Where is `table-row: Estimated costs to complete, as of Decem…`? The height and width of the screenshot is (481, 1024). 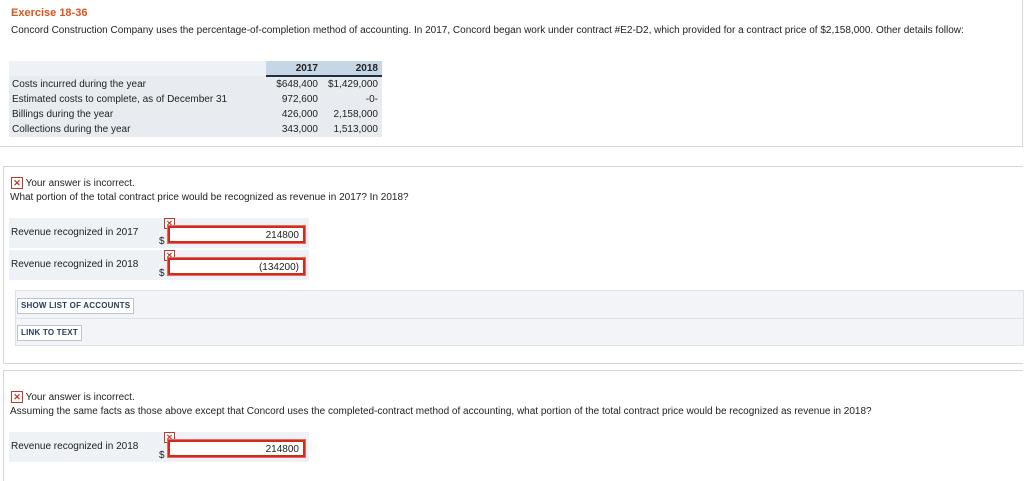 table-row: Estimated costs to complete, as of Decem… is located at coordinates (195, 99).